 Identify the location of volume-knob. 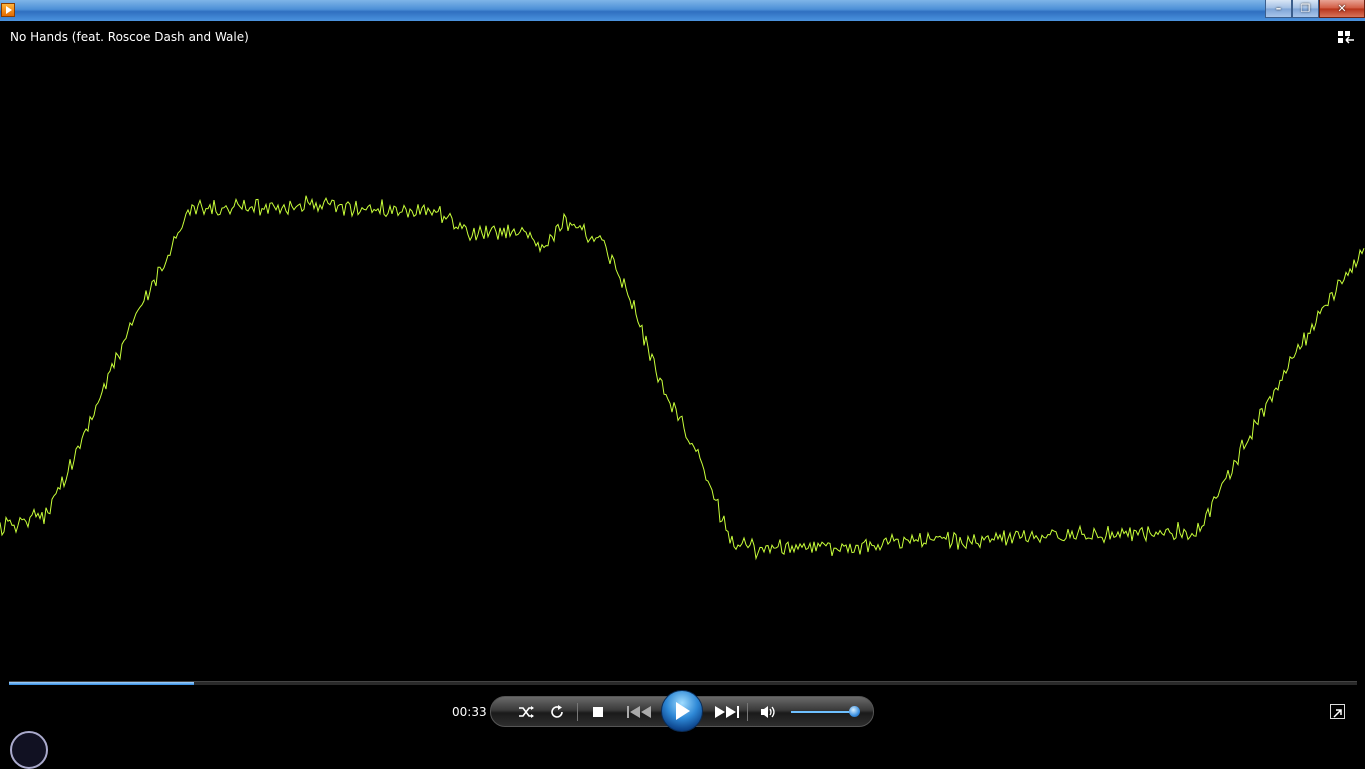
(854, 711).